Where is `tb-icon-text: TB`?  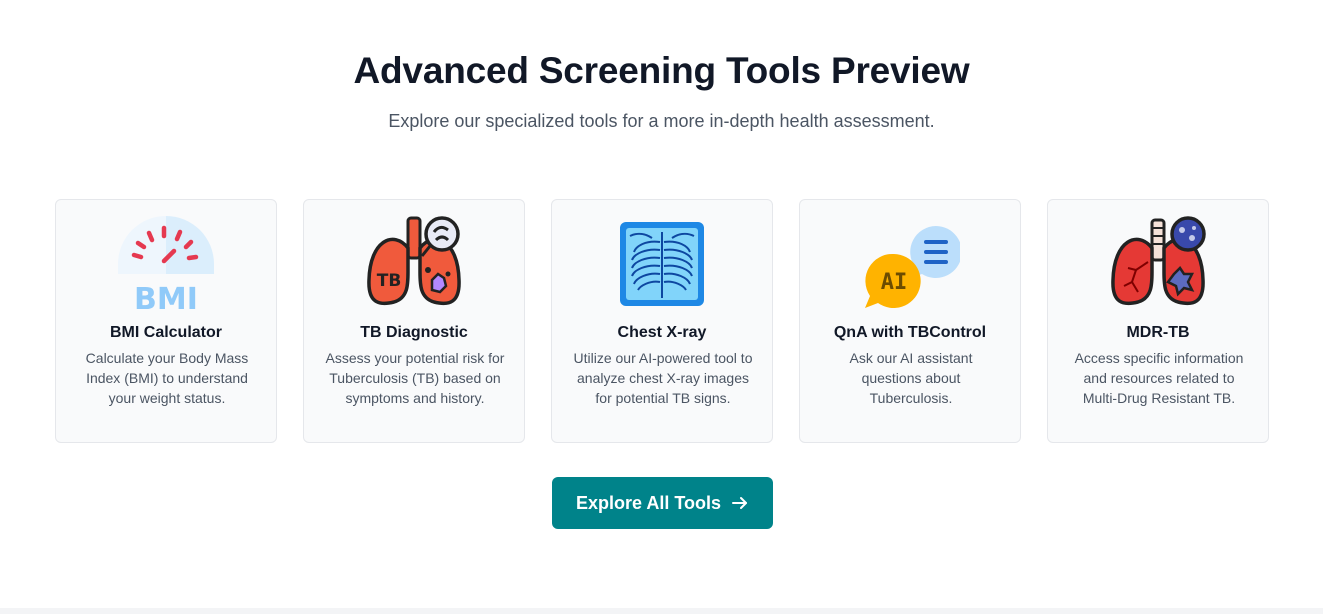 tb-icon-text: TB is located at coordinates (389, 281).